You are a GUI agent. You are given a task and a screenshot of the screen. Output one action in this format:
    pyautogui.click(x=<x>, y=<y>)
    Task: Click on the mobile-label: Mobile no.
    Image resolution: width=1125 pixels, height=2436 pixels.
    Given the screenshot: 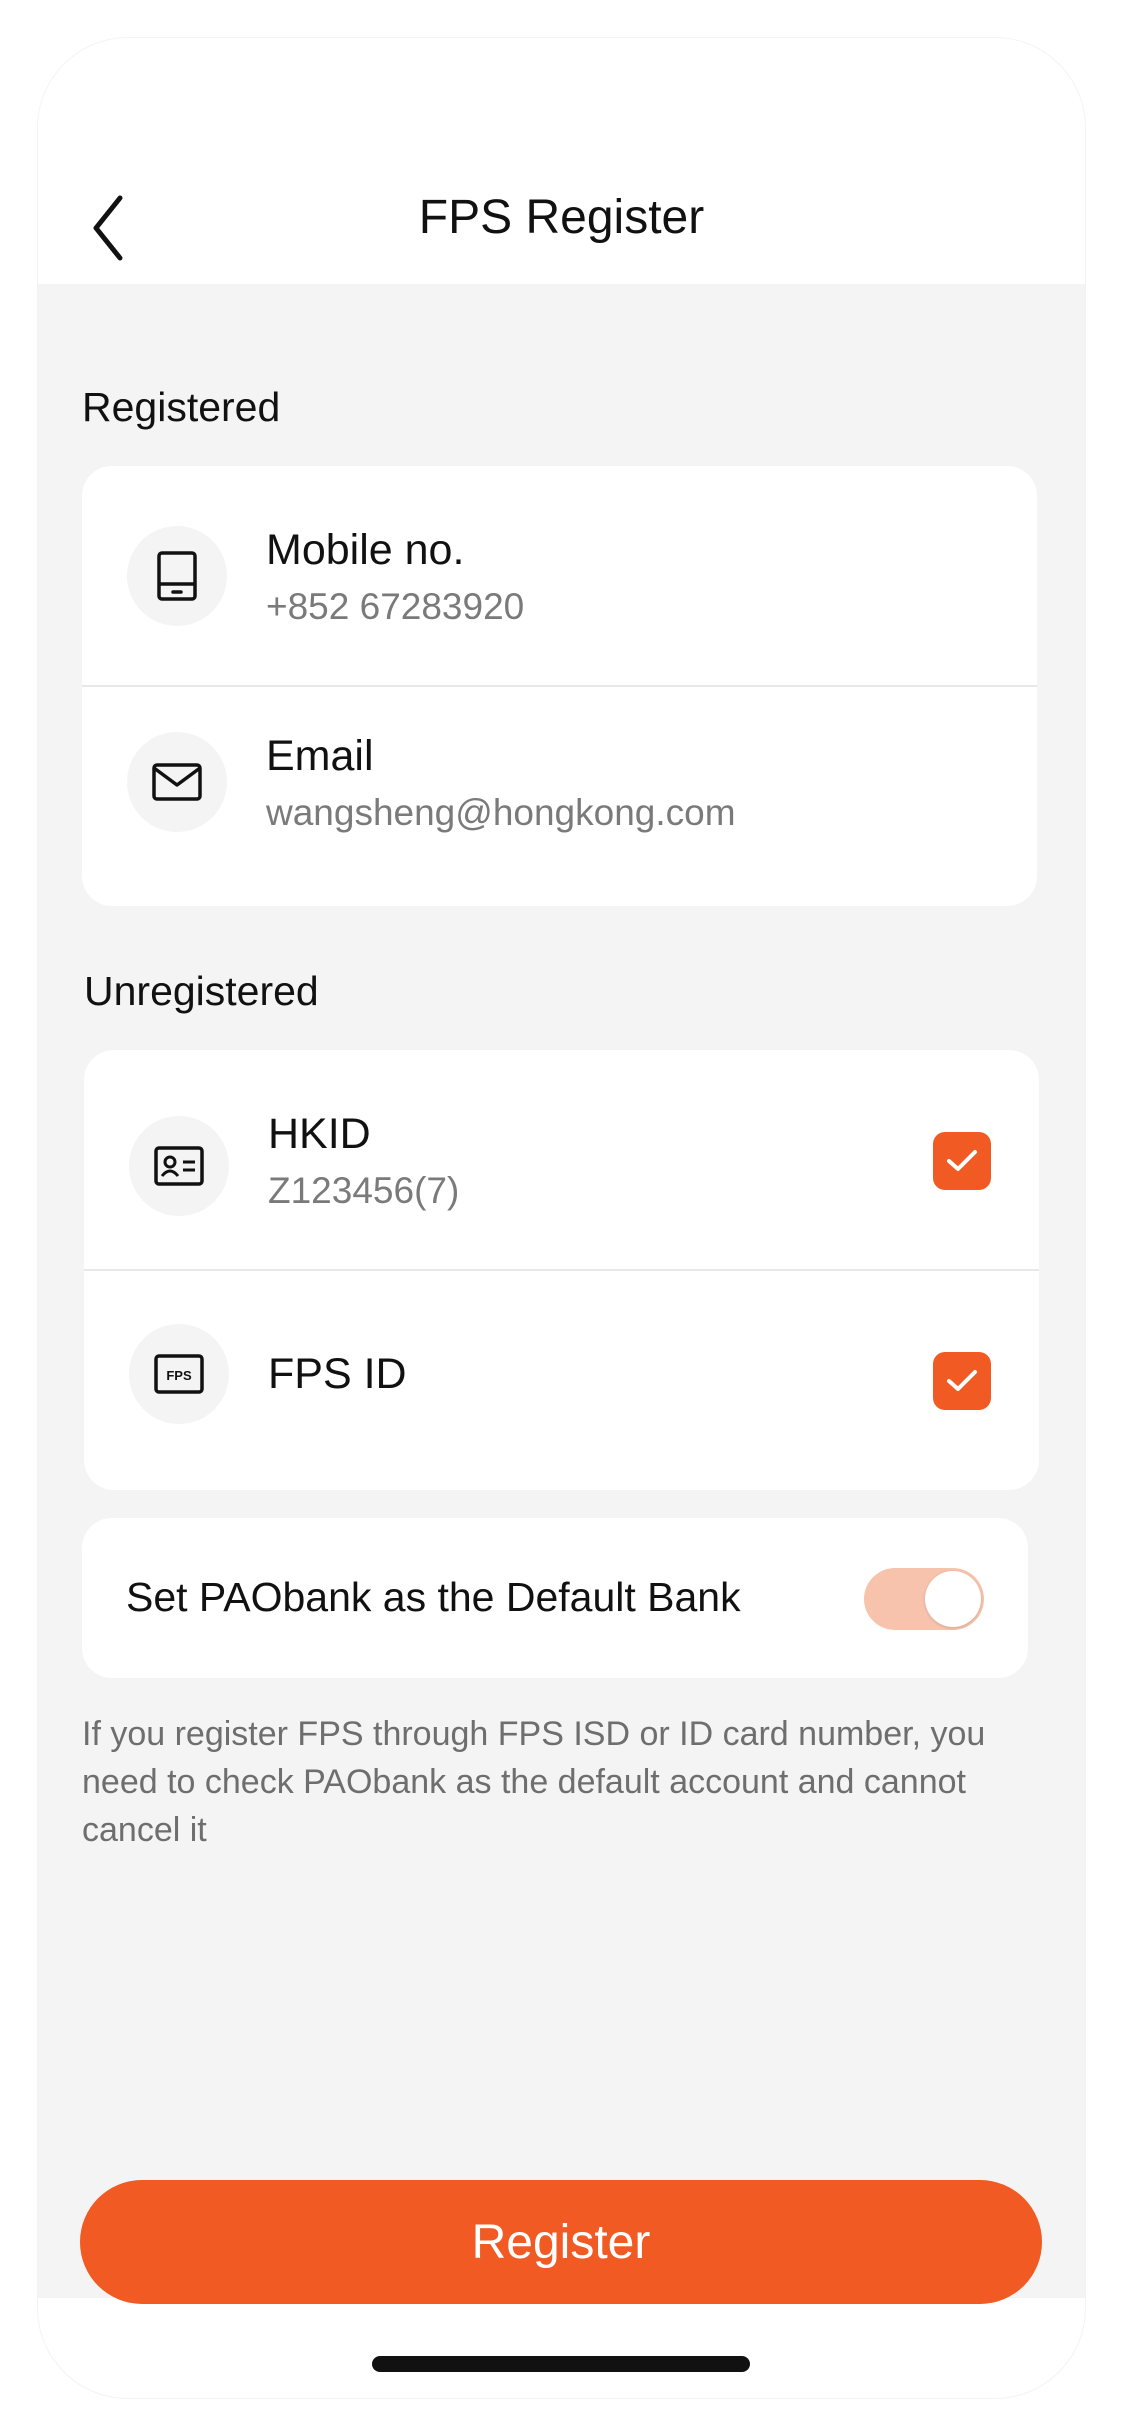 What is the action you would take?
    pyautogui.click(x=365, y=550)
    